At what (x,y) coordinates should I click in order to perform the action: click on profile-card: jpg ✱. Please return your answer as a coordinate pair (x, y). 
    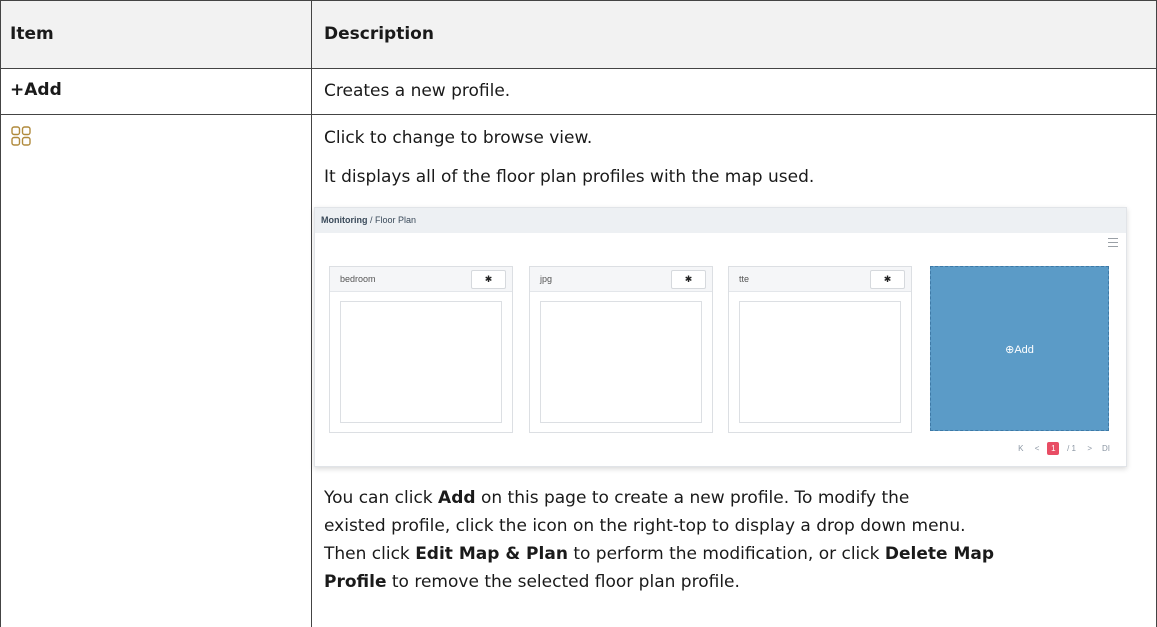
    Looking at the image, I should click on (621, 349).